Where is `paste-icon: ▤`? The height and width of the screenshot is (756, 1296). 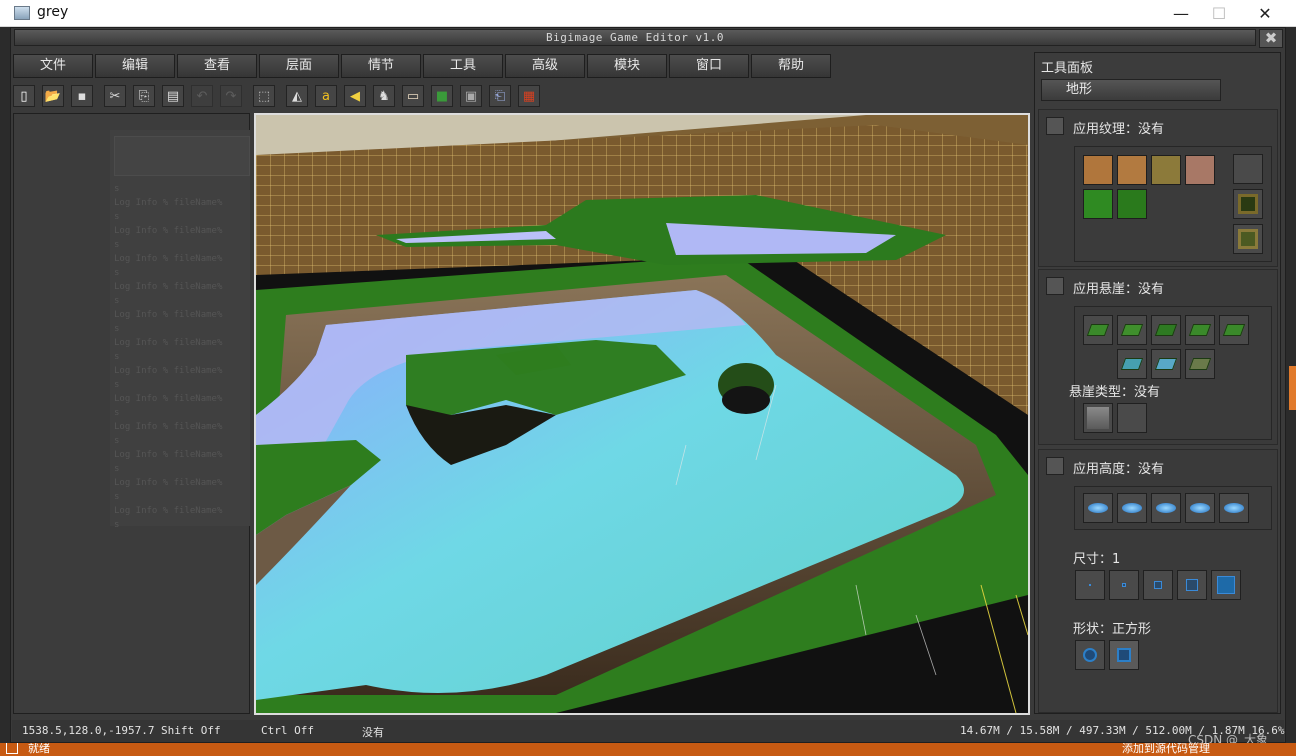 paste-icon: ▤ is located at coordinates (173, 96).